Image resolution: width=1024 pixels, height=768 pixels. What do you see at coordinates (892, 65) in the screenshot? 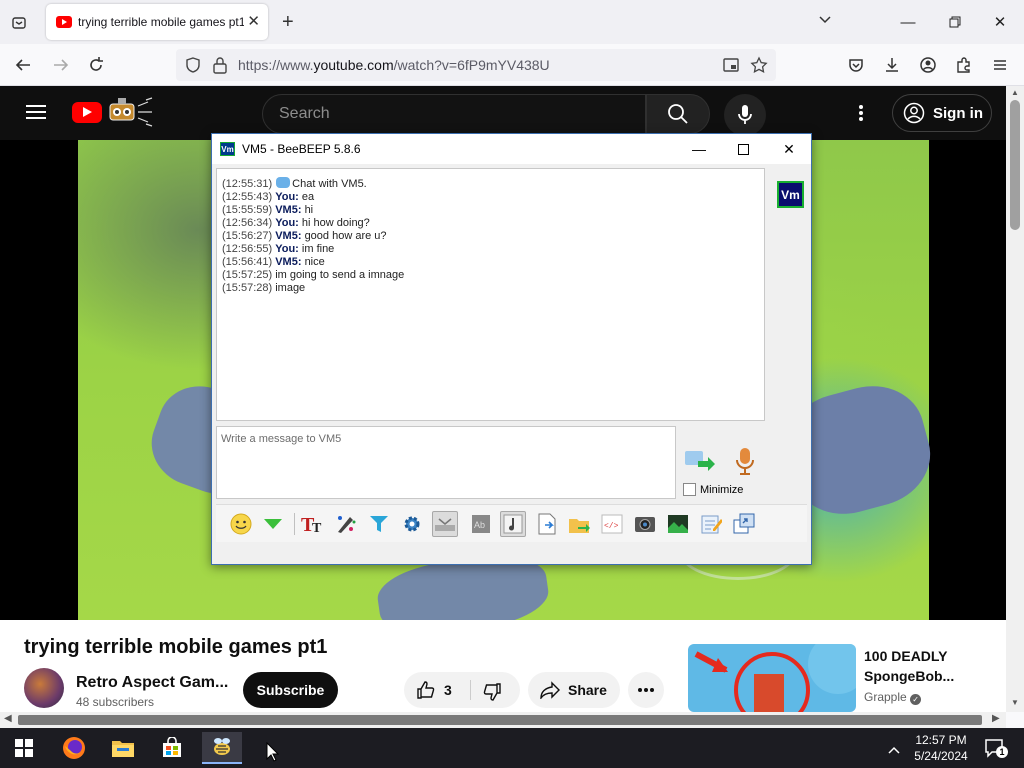
I see `downloads-icon` at bounding box center [892, 65].